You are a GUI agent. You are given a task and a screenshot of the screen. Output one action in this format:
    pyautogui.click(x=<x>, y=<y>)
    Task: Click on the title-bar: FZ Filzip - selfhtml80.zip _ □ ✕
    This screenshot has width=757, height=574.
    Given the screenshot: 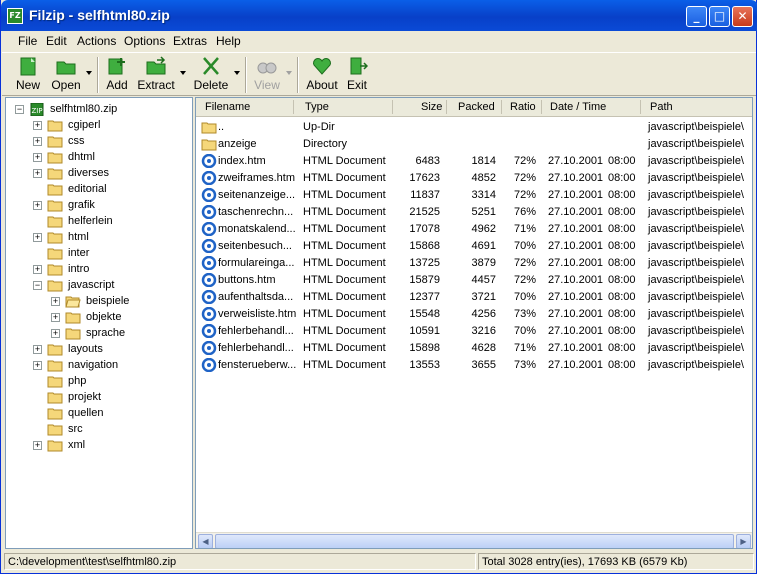 What is the action you would take?
    pyautogui.click(x=379, y=15)
    